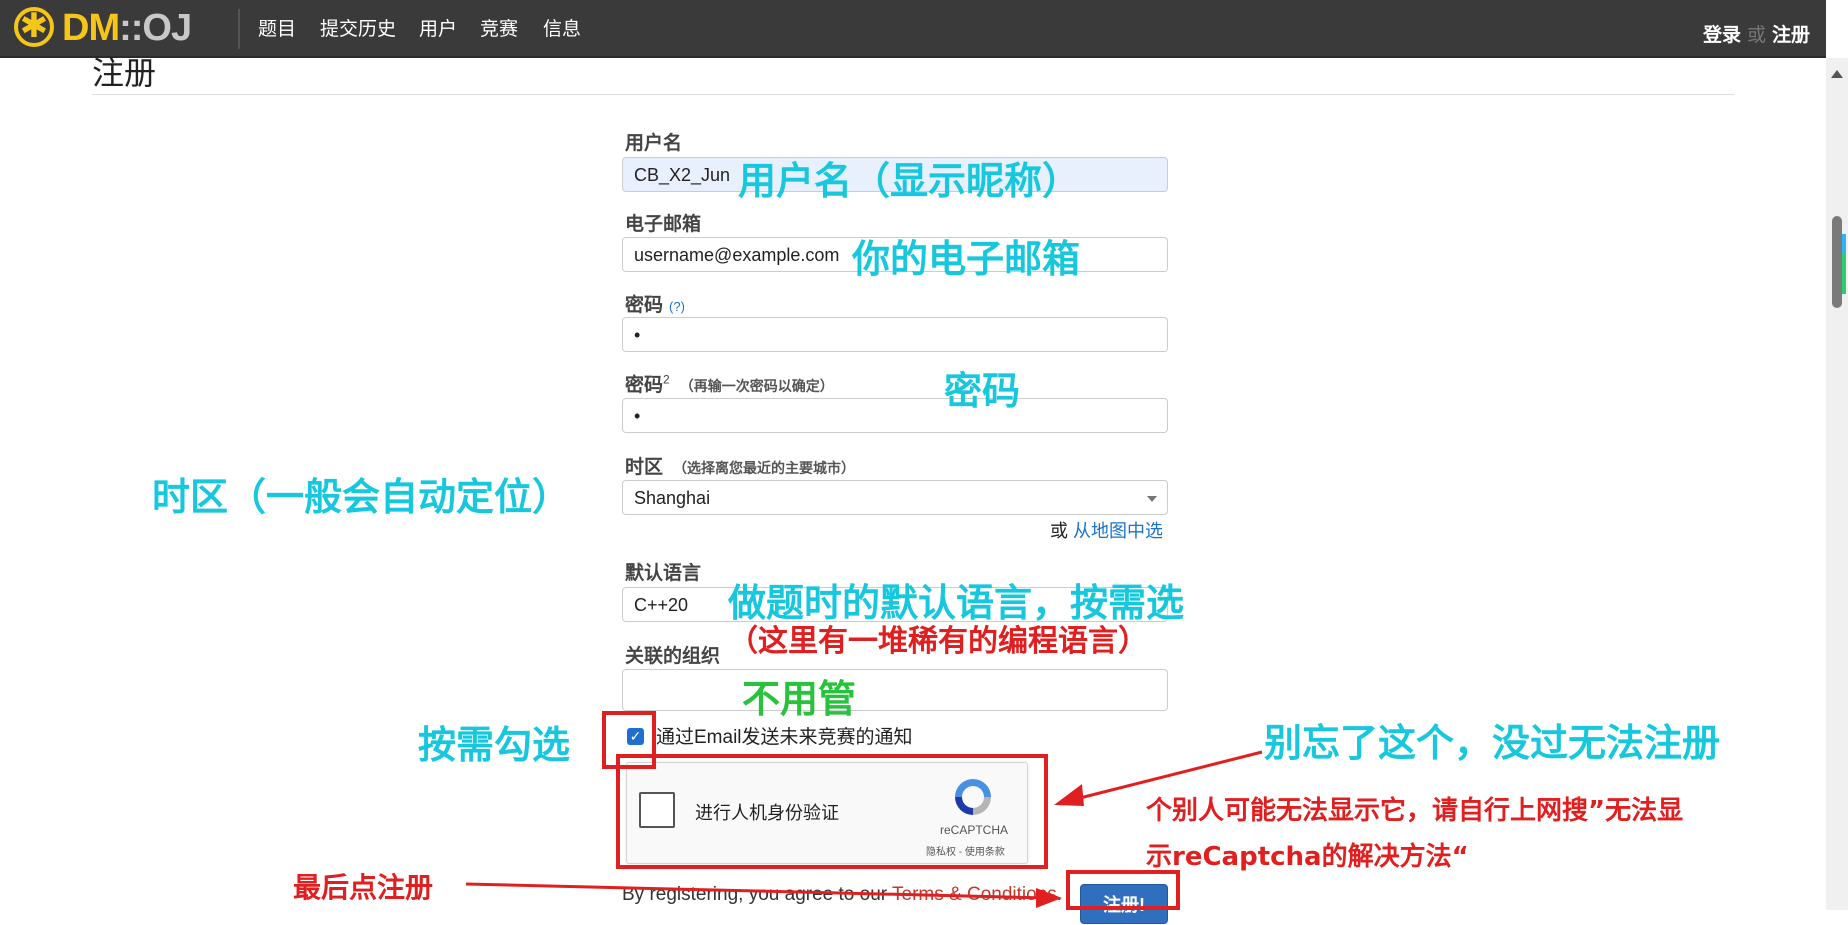  I want to click on arrow-to-submit, so click(757, 891).